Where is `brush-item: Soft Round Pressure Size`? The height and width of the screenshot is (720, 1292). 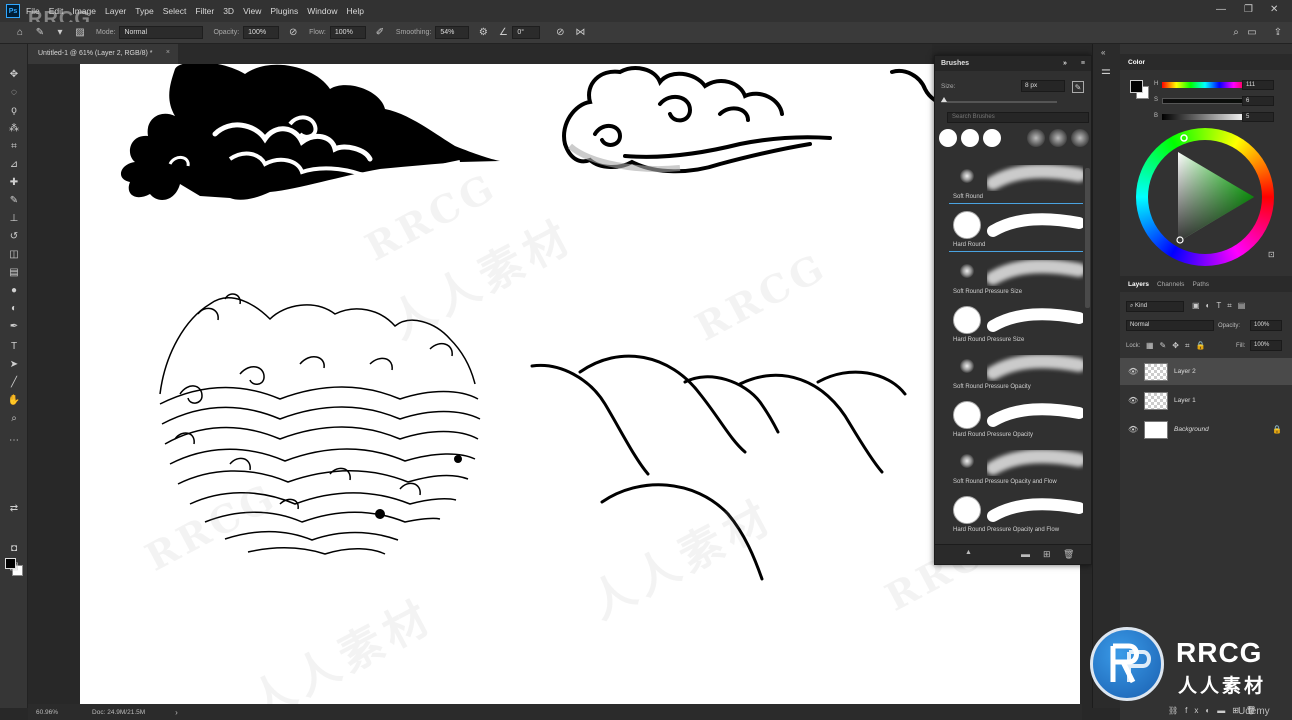 brush-item: Soft Round Pressure Size is located at coordinates (1016, 275).